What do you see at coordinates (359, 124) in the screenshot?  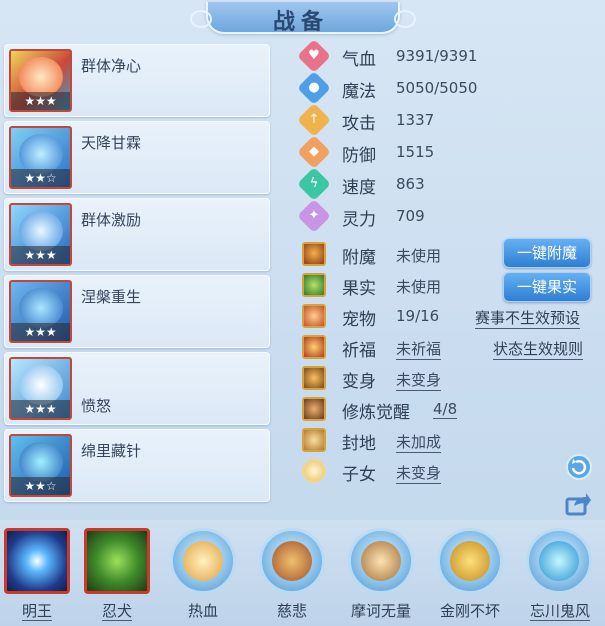 I see `stat-label: 攻击` at bounding box center [359, 124].